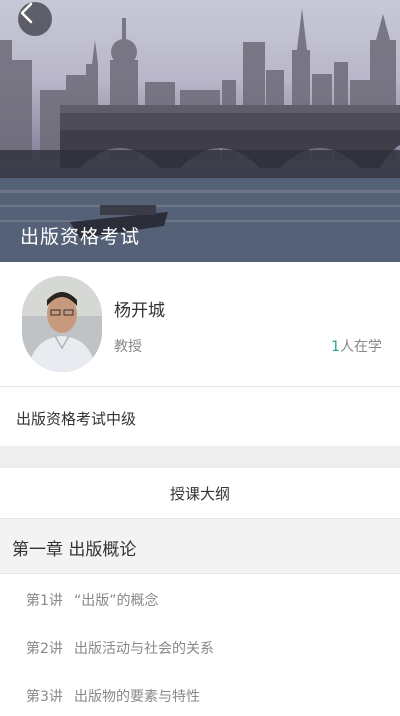 The height and width of the screenshot is (716, 400). I want to click on learner-count: 1人在学, so click(356, 346).